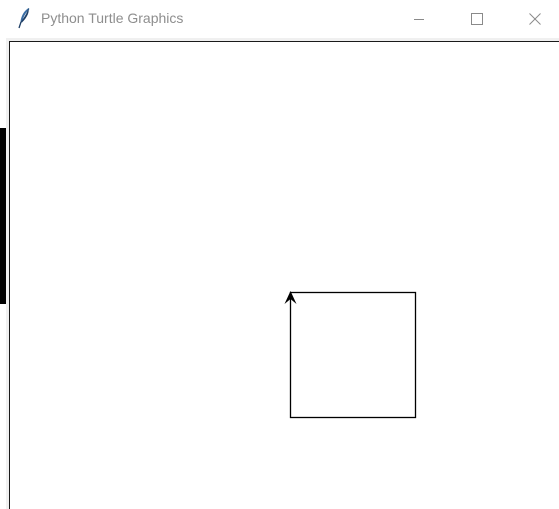  What do you see at coordinates (353, 355) in the screenshot?
I see `drawn-square` at bounding box center [353, 355].